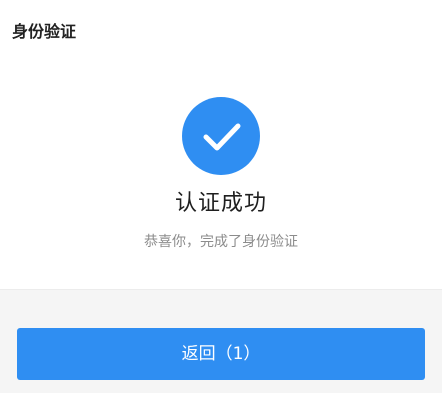  Describe the element at coordinates (221, 354) in the screenshot. I see `back-button: 返回（1）` at that location.